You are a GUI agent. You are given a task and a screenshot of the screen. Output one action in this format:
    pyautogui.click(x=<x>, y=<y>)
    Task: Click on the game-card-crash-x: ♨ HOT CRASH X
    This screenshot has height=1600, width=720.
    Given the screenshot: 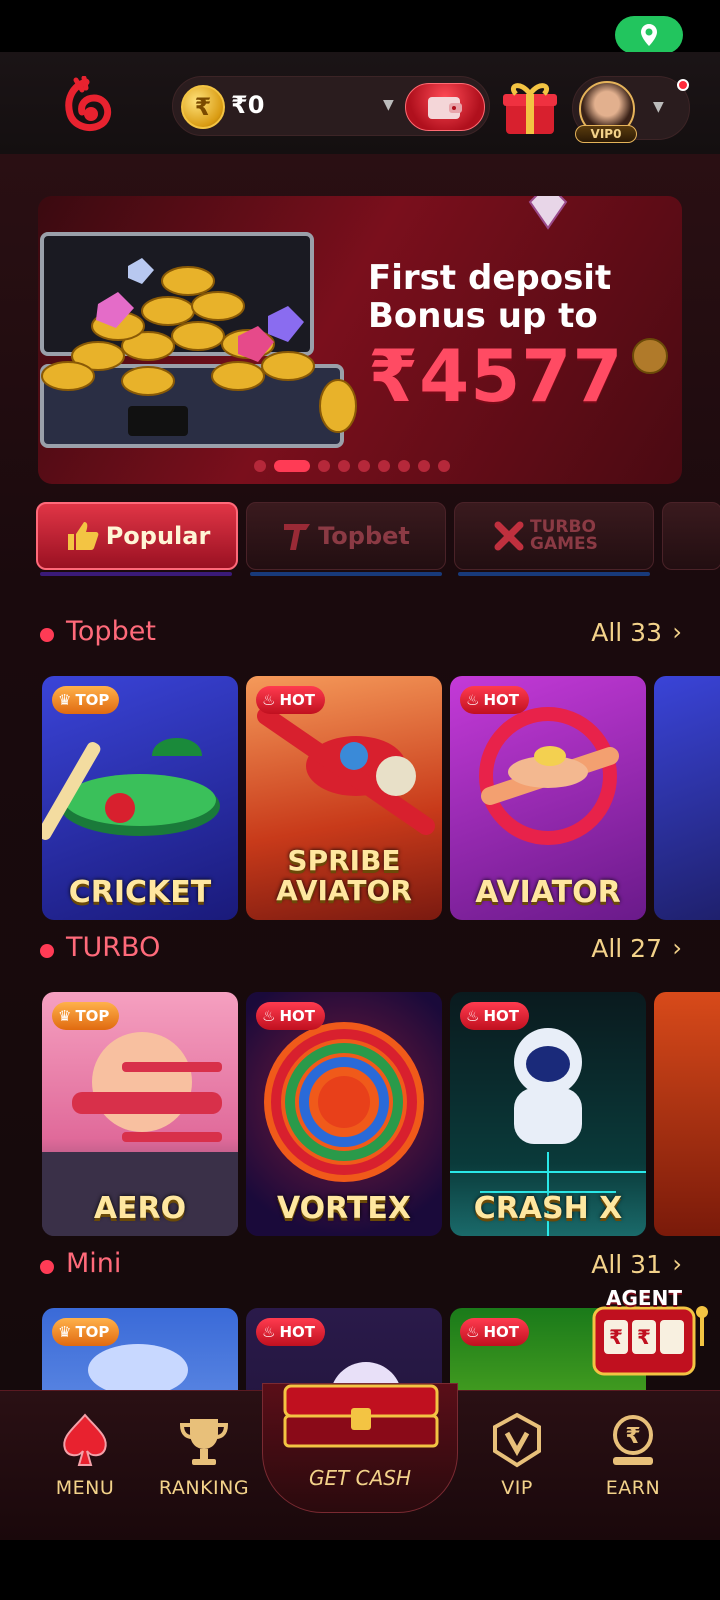 What is the action you would take?
    pyautogui.click(x=548, y=1114)
    